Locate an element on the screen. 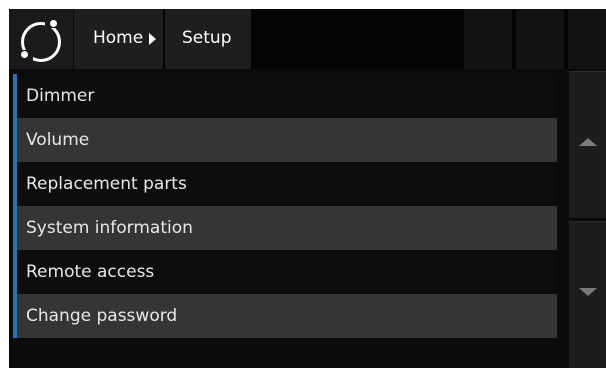 The height and width of the screenshot is (368, 606). triangle-down-icon is located at coordinates (588, 292).